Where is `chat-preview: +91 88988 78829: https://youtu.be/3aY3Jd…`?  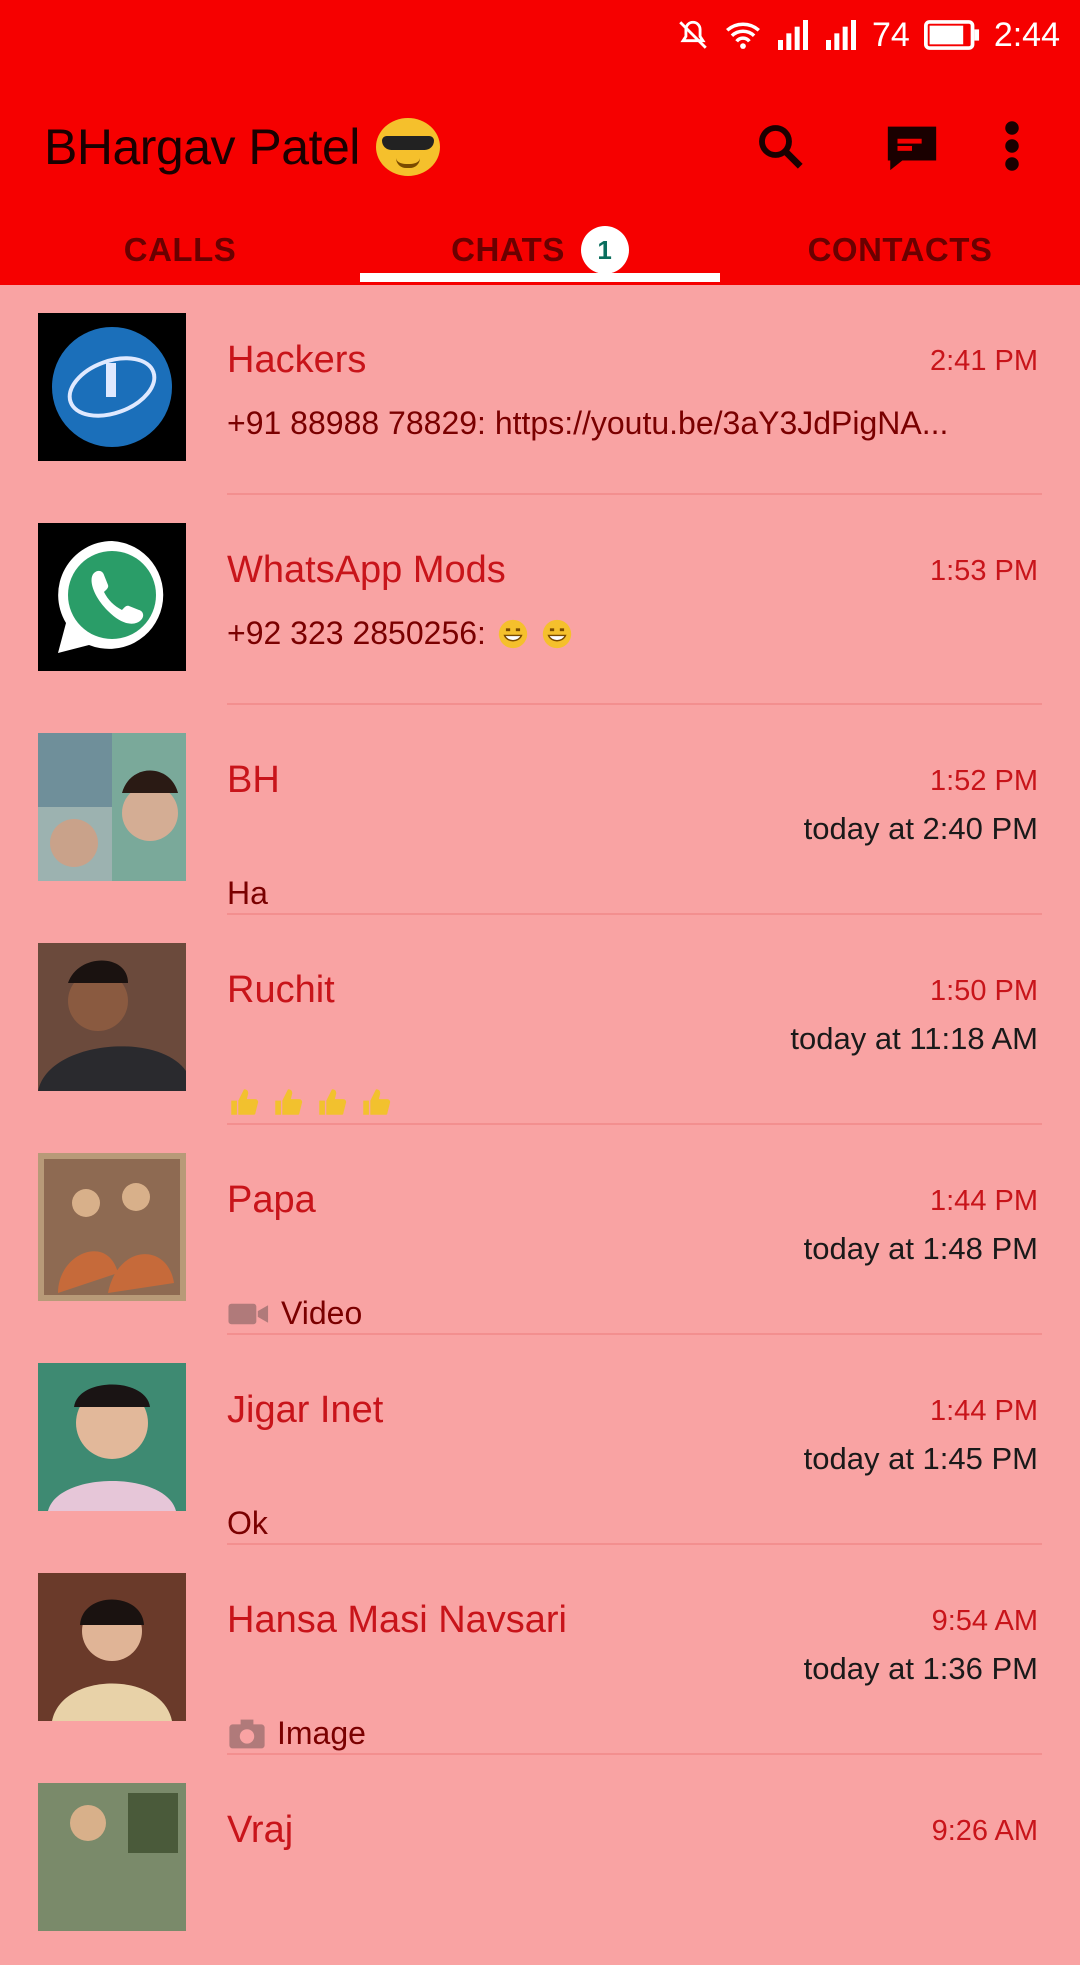 chat-preview: +91 88988 78829: https://youtu.be/3aY3Jd… is located at coordinates (587, 423).